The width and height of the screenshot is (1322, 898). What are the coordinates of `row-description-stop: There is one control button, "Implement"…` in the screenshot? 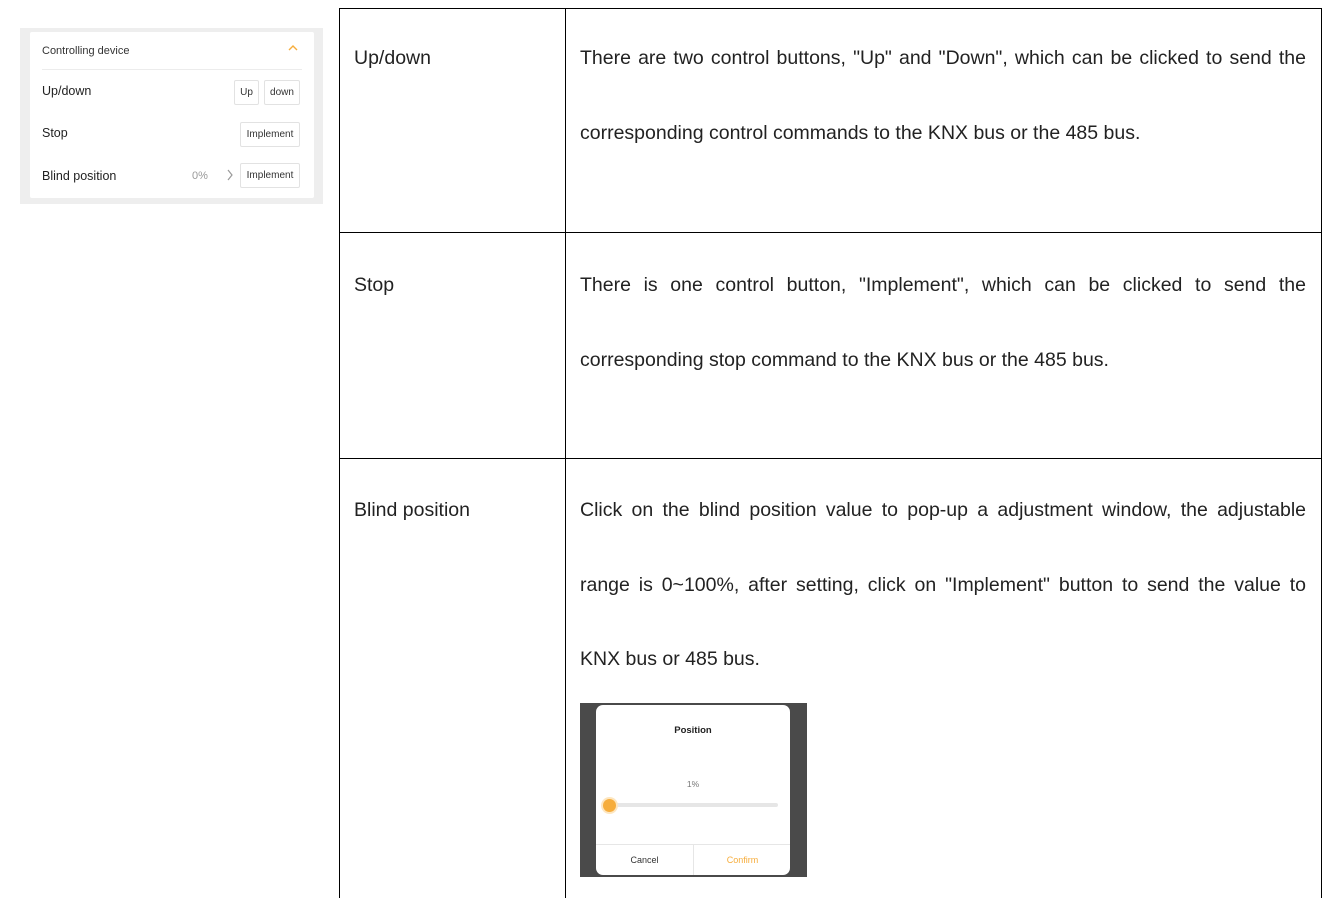 It's located at (943, 322).